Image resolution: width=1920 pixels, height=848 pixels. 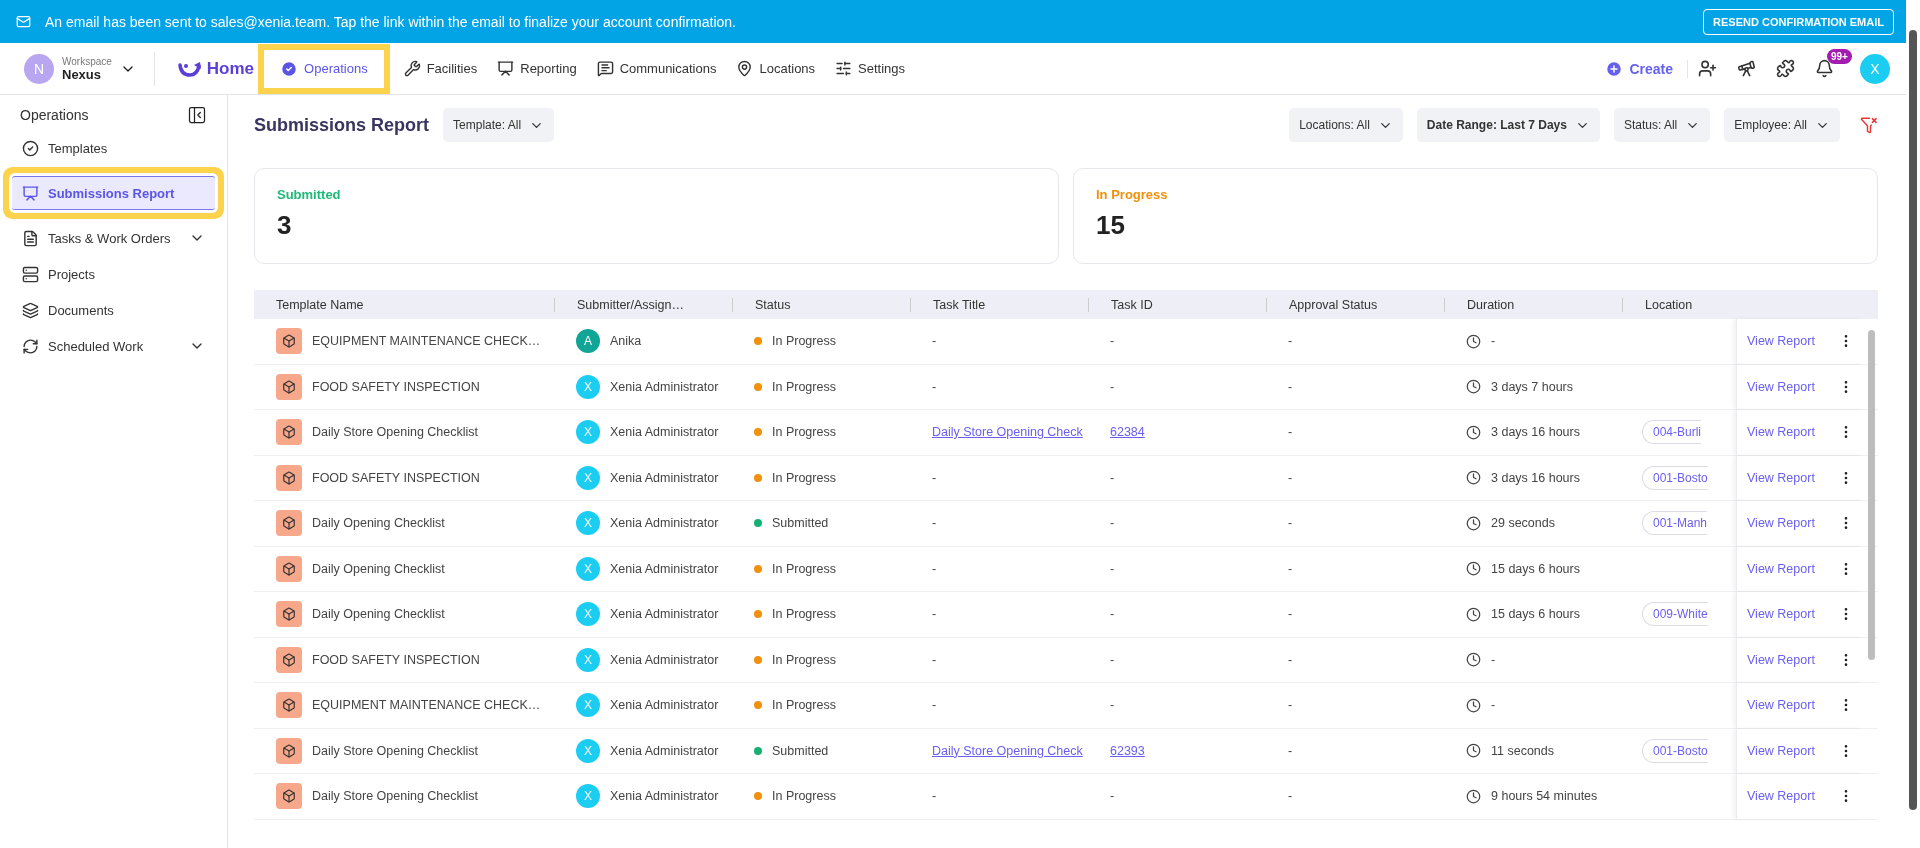 What do you see at coordinates (1746, 68) in the screenshot?
I see `telescope-icon` at bounding box center [1746, 68].